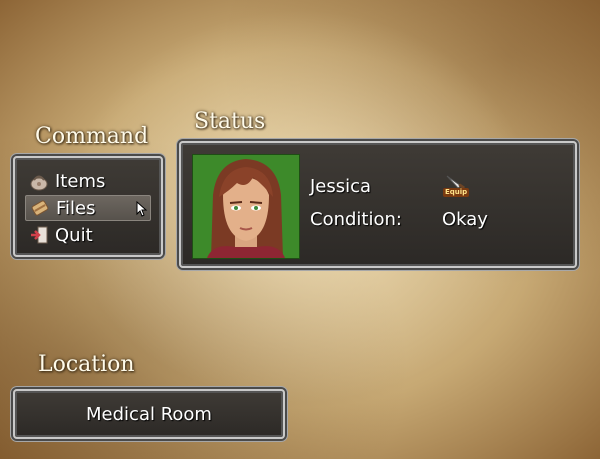  Describe the element at coordinates (39, 181) in the screenshot. I see `bag-icon` at that location.